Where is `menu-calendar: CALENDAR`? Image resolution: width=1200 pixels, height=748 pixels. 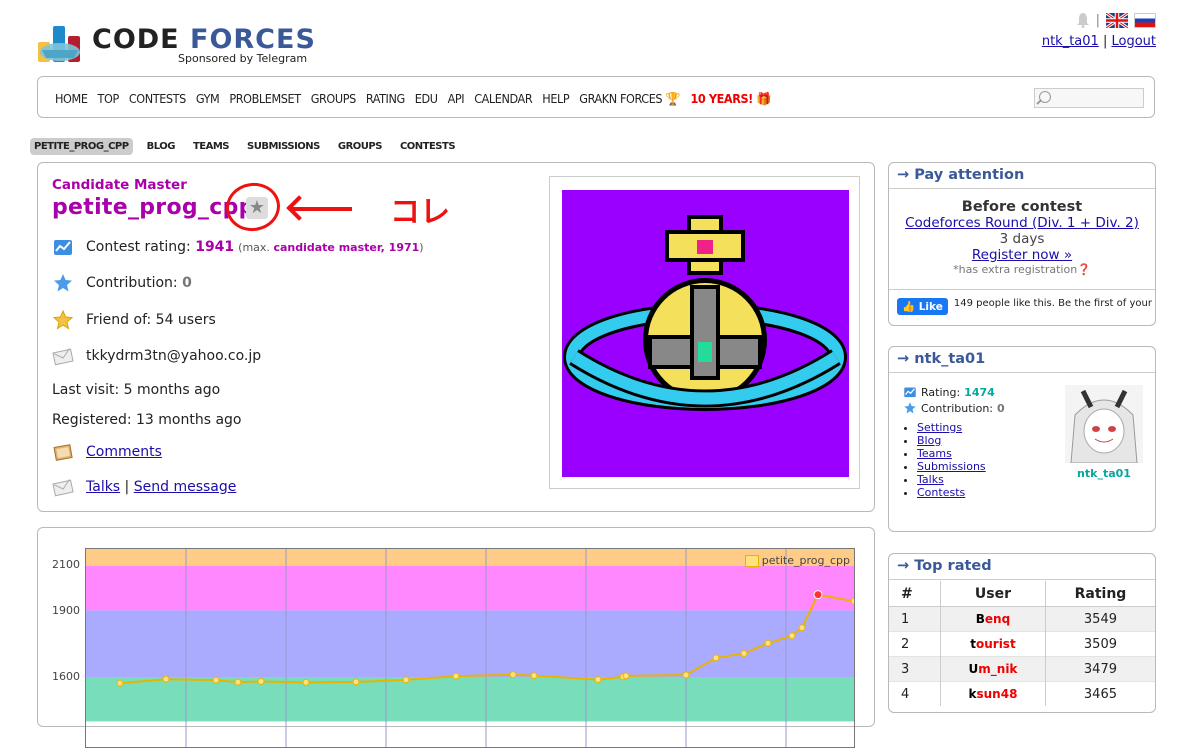
menu-calendar: CALENDAR is located at coordinates (503, 99).